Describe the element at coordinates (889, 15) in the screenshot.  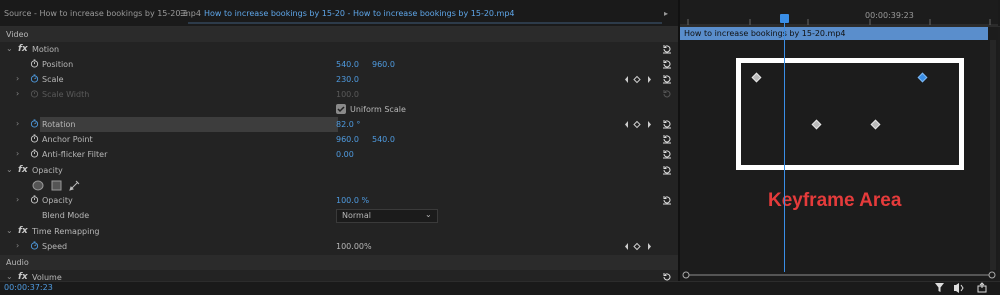
I see `ruler-timecode: 00:00:39:23` at that location.